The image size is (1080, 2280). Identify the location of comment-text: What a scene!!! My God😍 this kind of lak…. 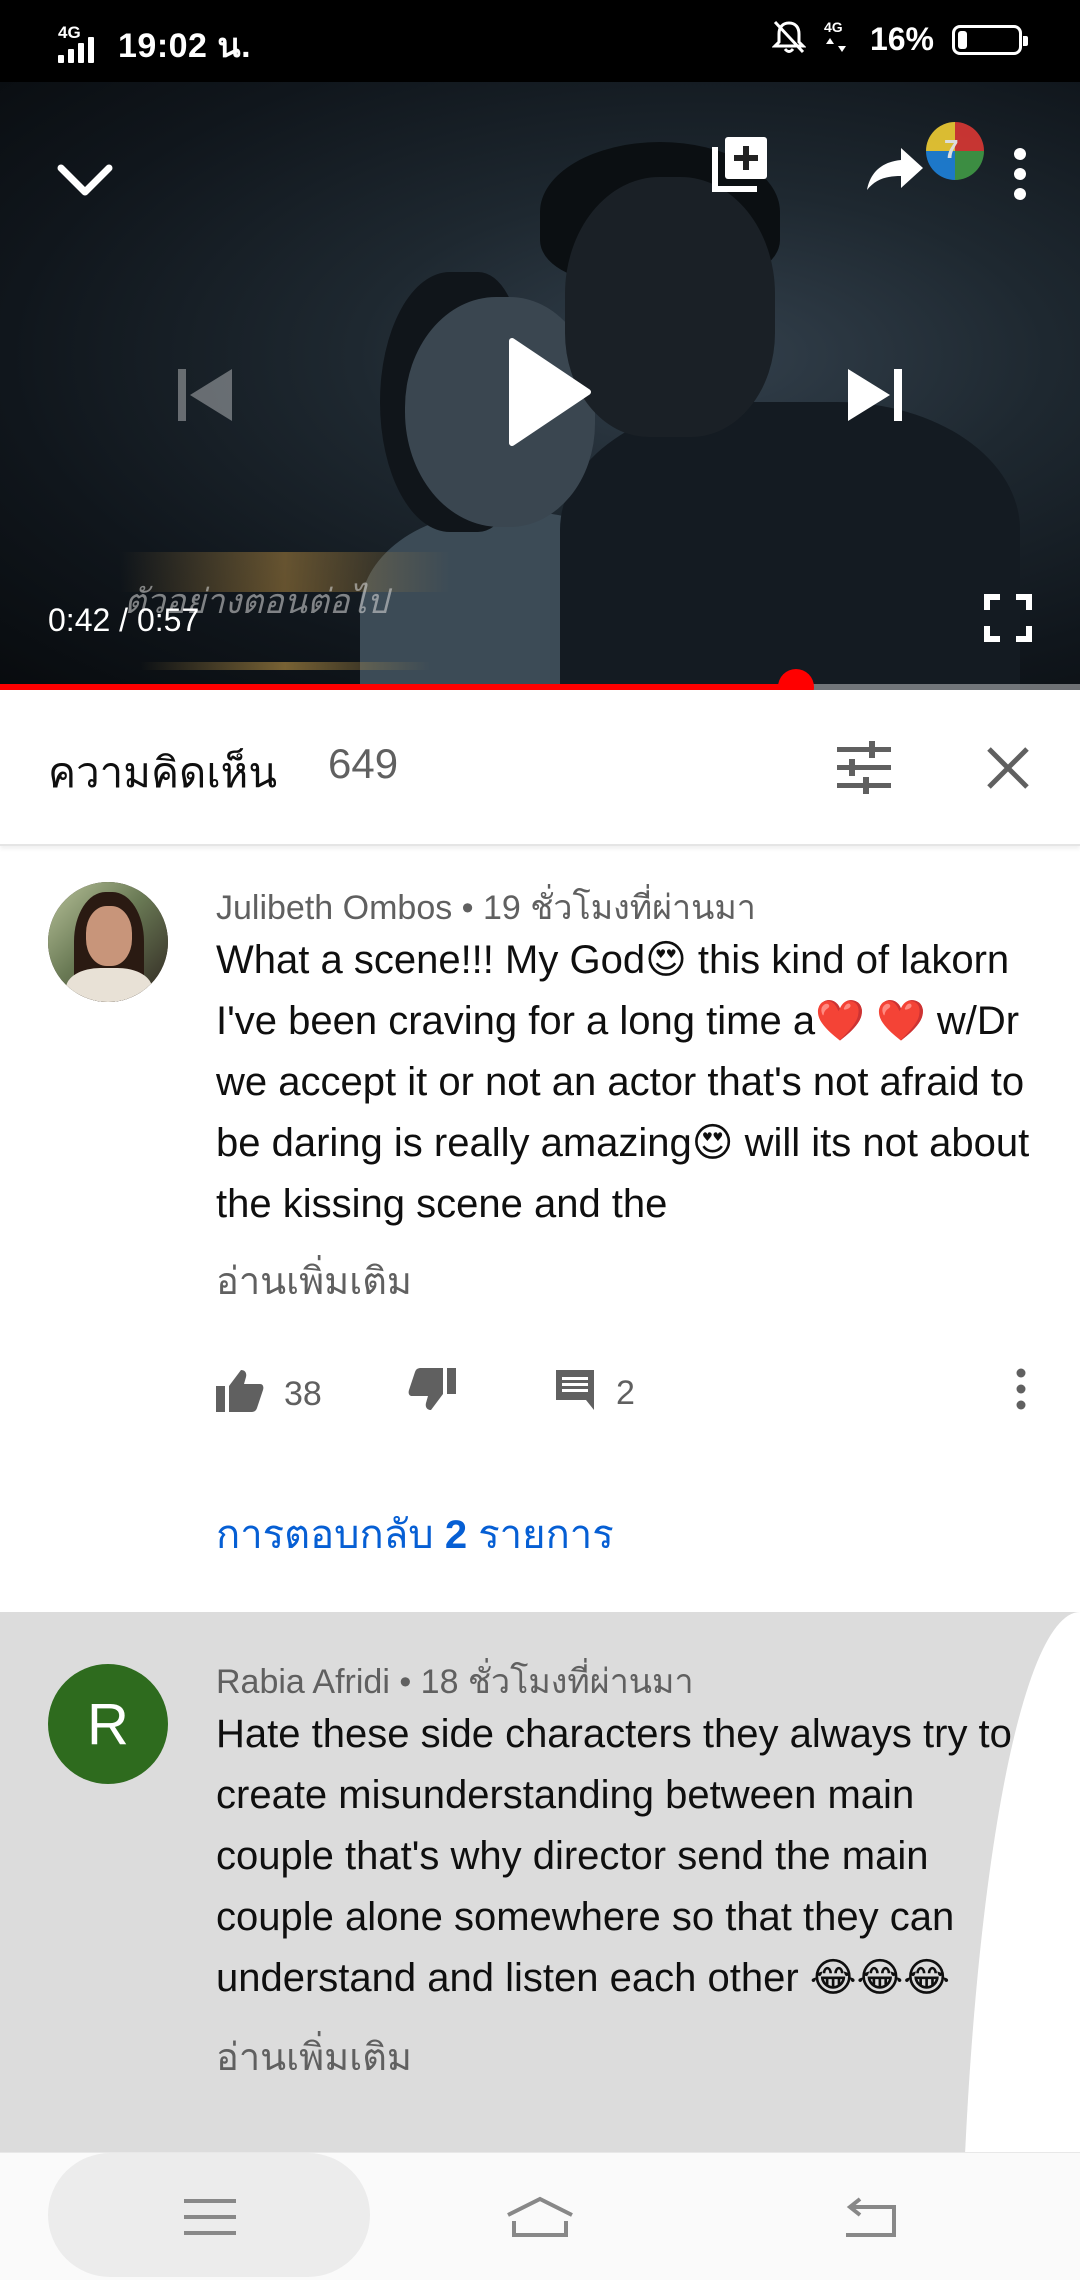
(623, 1082).